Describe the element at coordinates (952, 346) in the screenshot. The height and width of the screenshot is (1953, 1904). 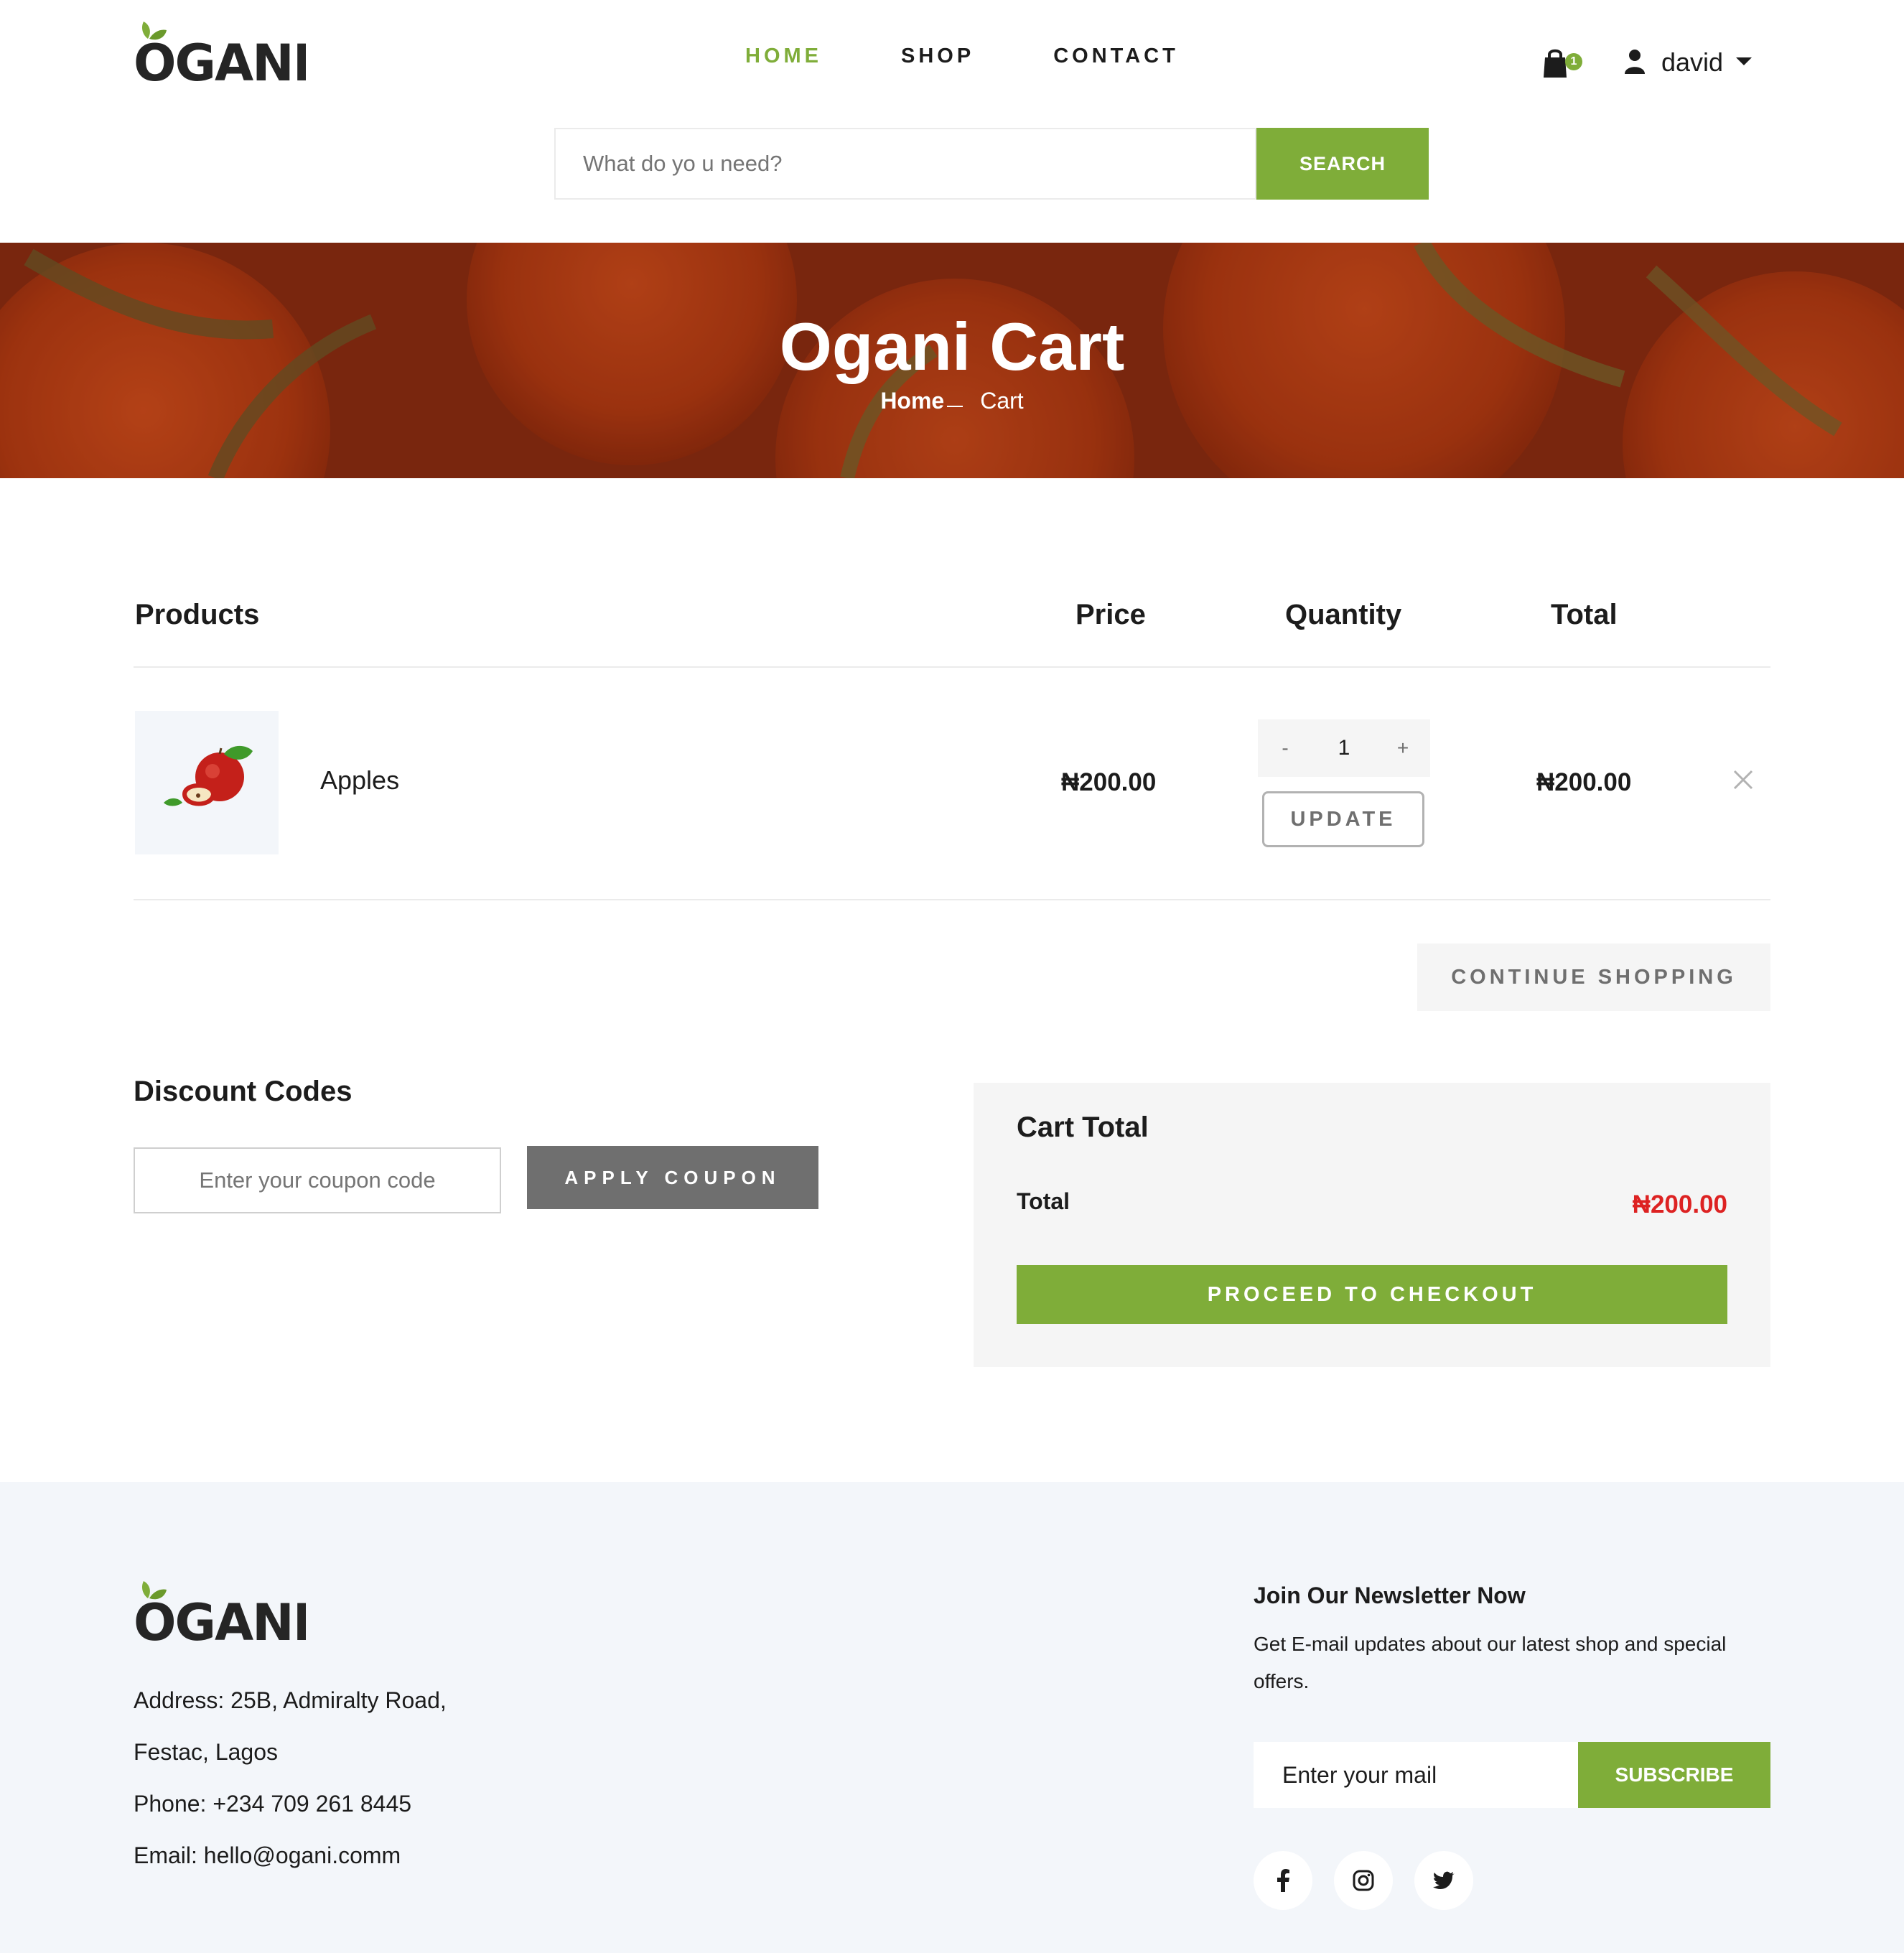
I see `page-title: Ogani Cart` at that location.